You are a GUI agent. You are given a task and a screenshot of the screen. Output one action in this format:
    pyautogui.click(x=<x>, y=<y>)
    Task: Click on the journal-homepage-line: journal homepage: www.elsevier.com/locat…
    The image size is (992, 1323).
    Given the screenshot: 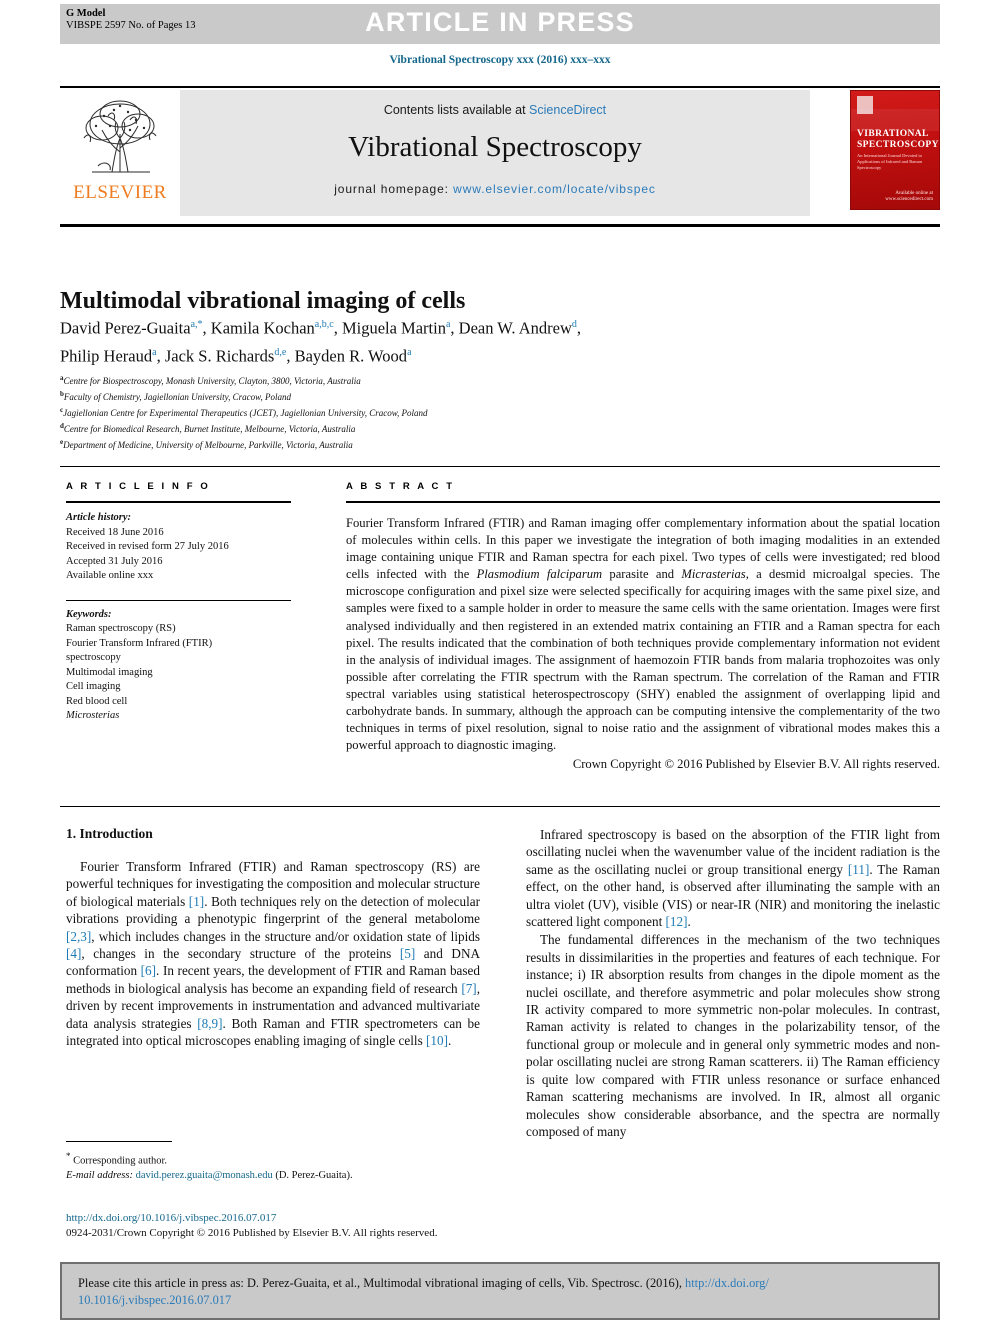 What is the action you would take?
    pyautogui.click(x=495, y=189)
    